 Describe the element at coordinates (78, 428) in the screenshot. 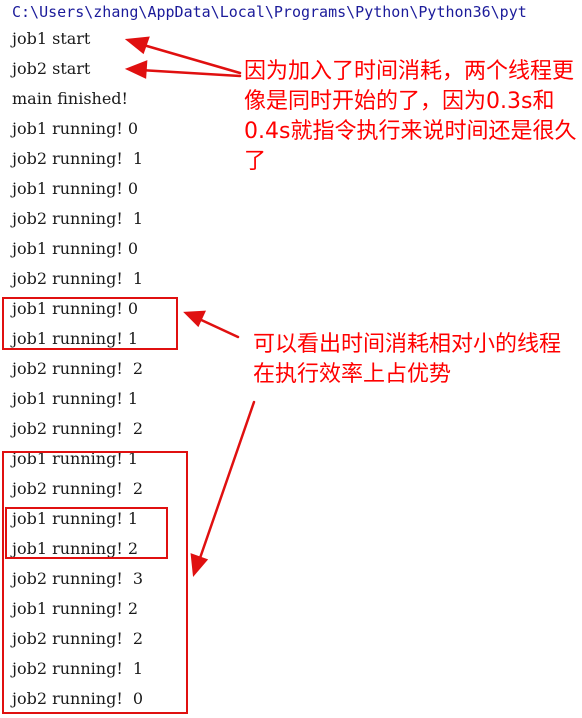

I see `console-line: job2 running! 2` at that location.